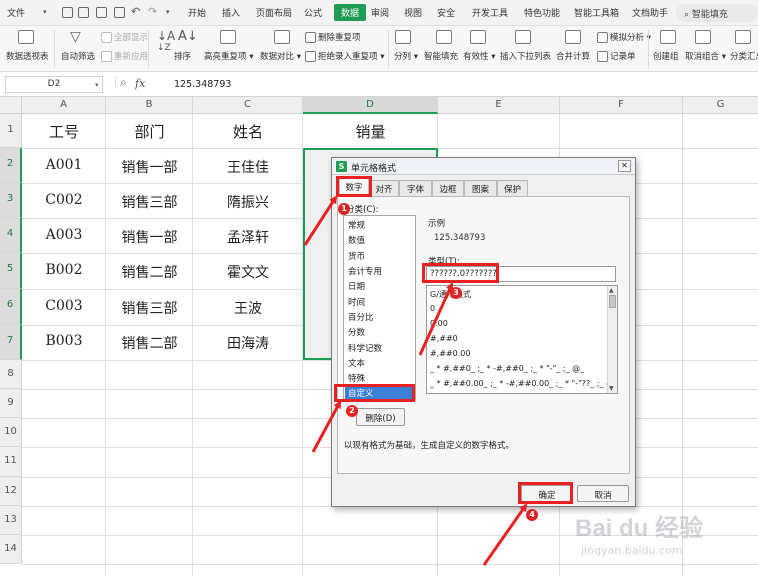 The height and width of the screenshot is (576, 758). What do you see at coordinates (344, 209) in the screenshot?
I see `step-badge-1: 1` at bounding box center [344, 209].